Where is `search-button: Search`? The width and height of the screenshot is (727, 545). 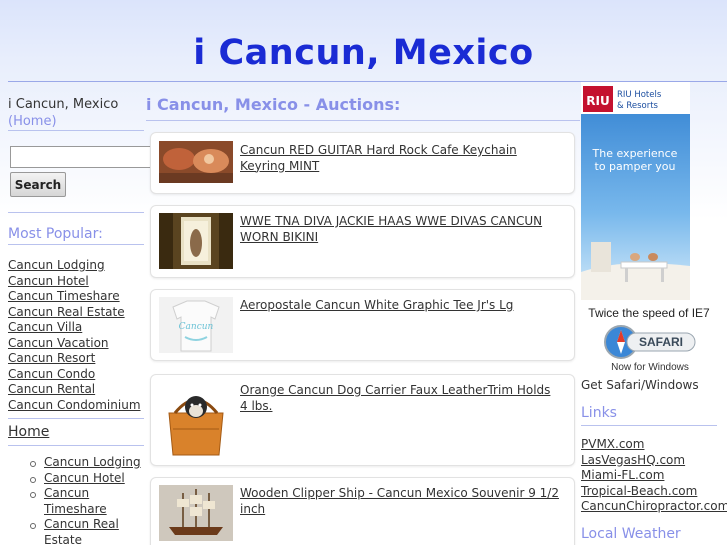 search-button: Search is located at coordinates (38, 184).